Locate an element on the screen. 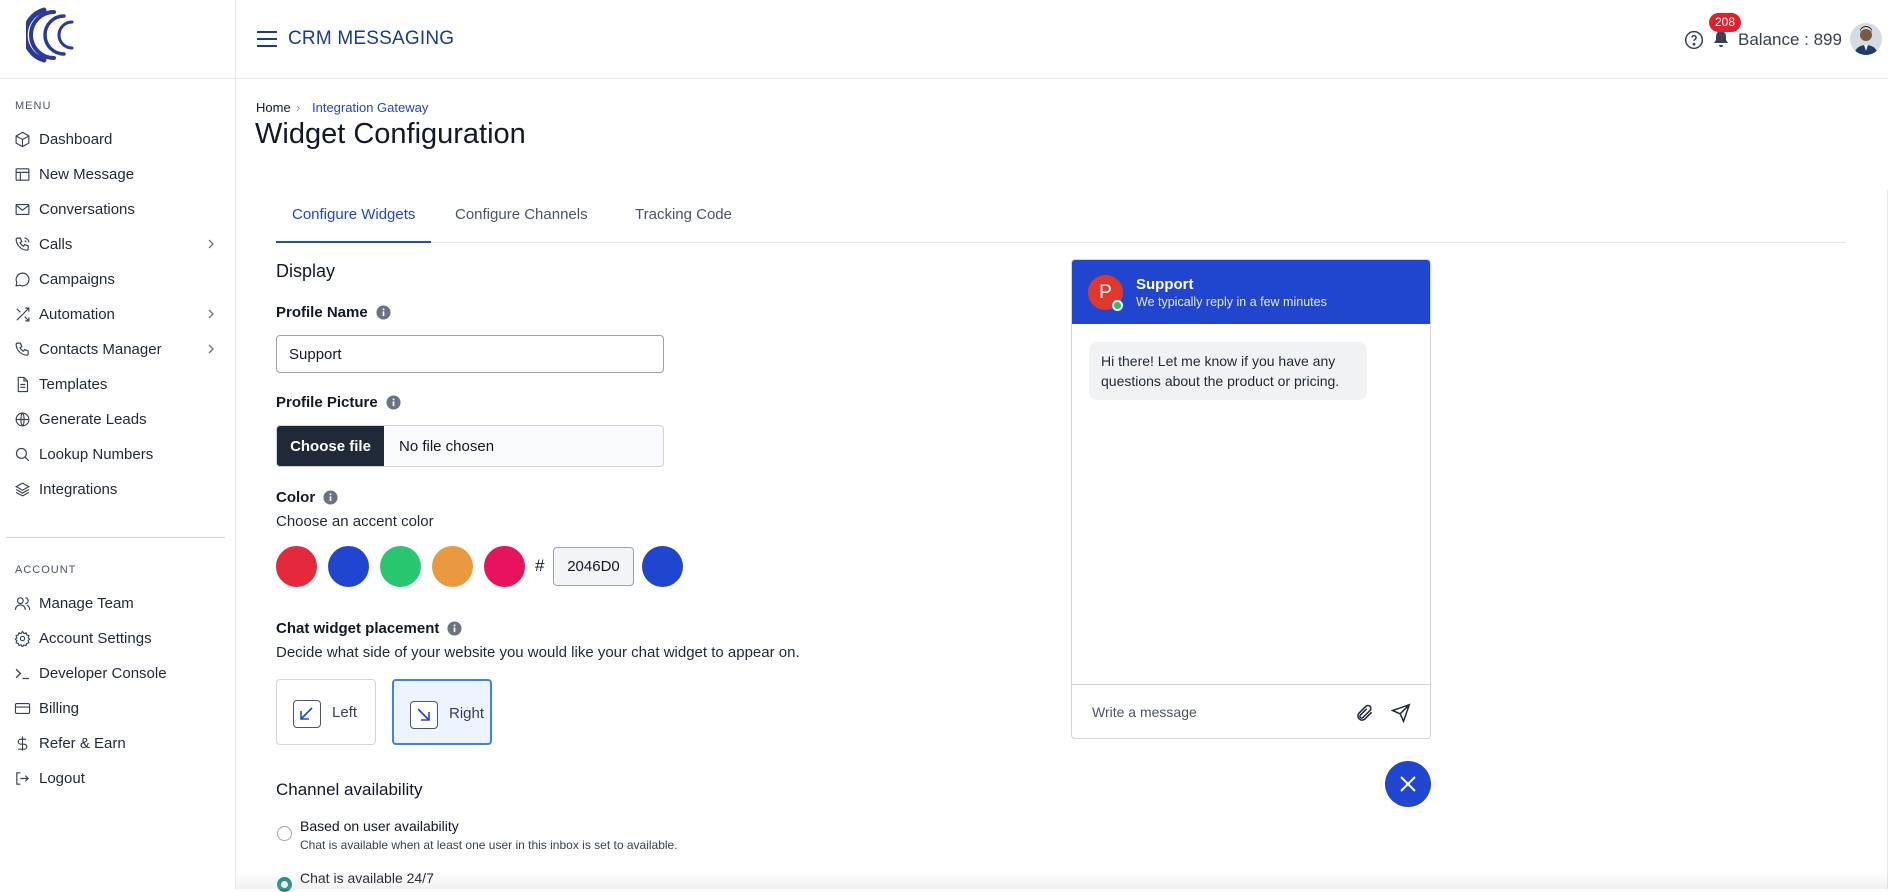 The width and height of the screenshot is (1888, 892). sidebar-item-label: Automation is located at coordinates (77, 314).